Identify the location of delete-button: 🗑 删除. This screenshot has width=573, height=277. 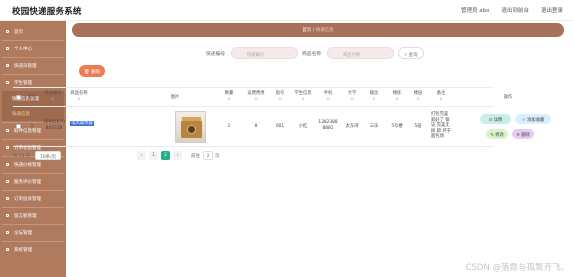
(92, 71).